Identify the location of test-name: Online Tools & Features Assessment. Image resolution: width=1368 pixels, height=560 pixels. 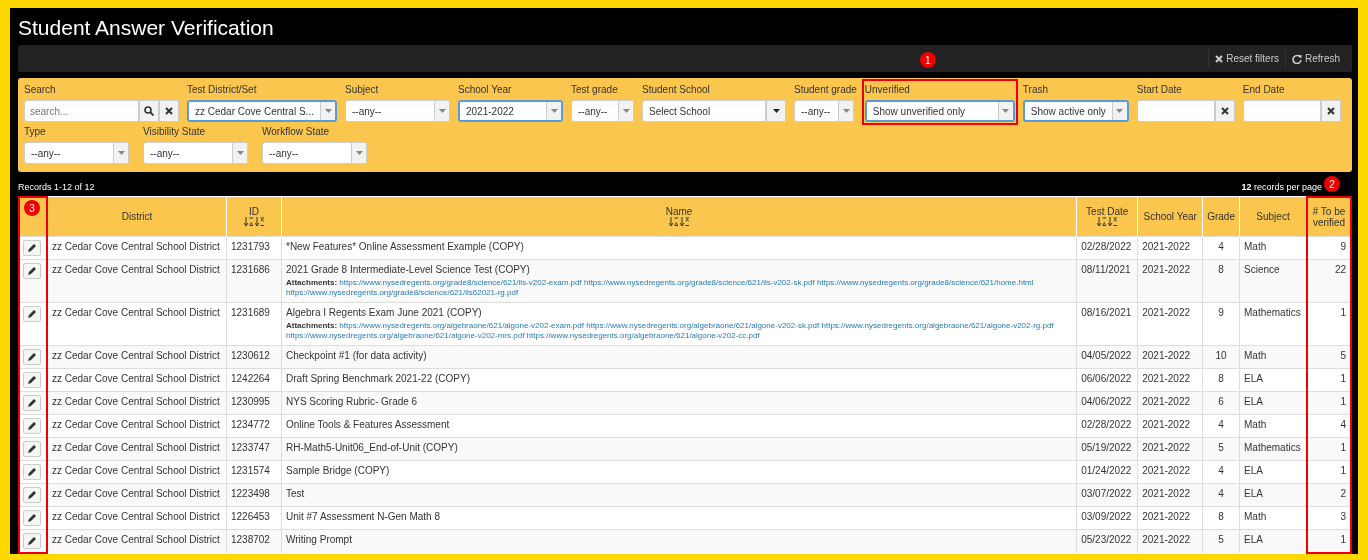
(368, 424).